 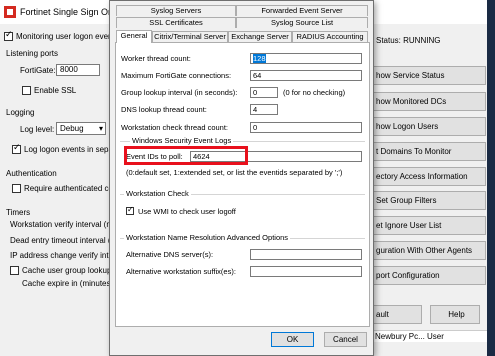 What do you see at coordinates (302, 22) in the screenshot?
I see `tab-syslog-source-list: Syslog Source List` at bounding box center [302, 22].